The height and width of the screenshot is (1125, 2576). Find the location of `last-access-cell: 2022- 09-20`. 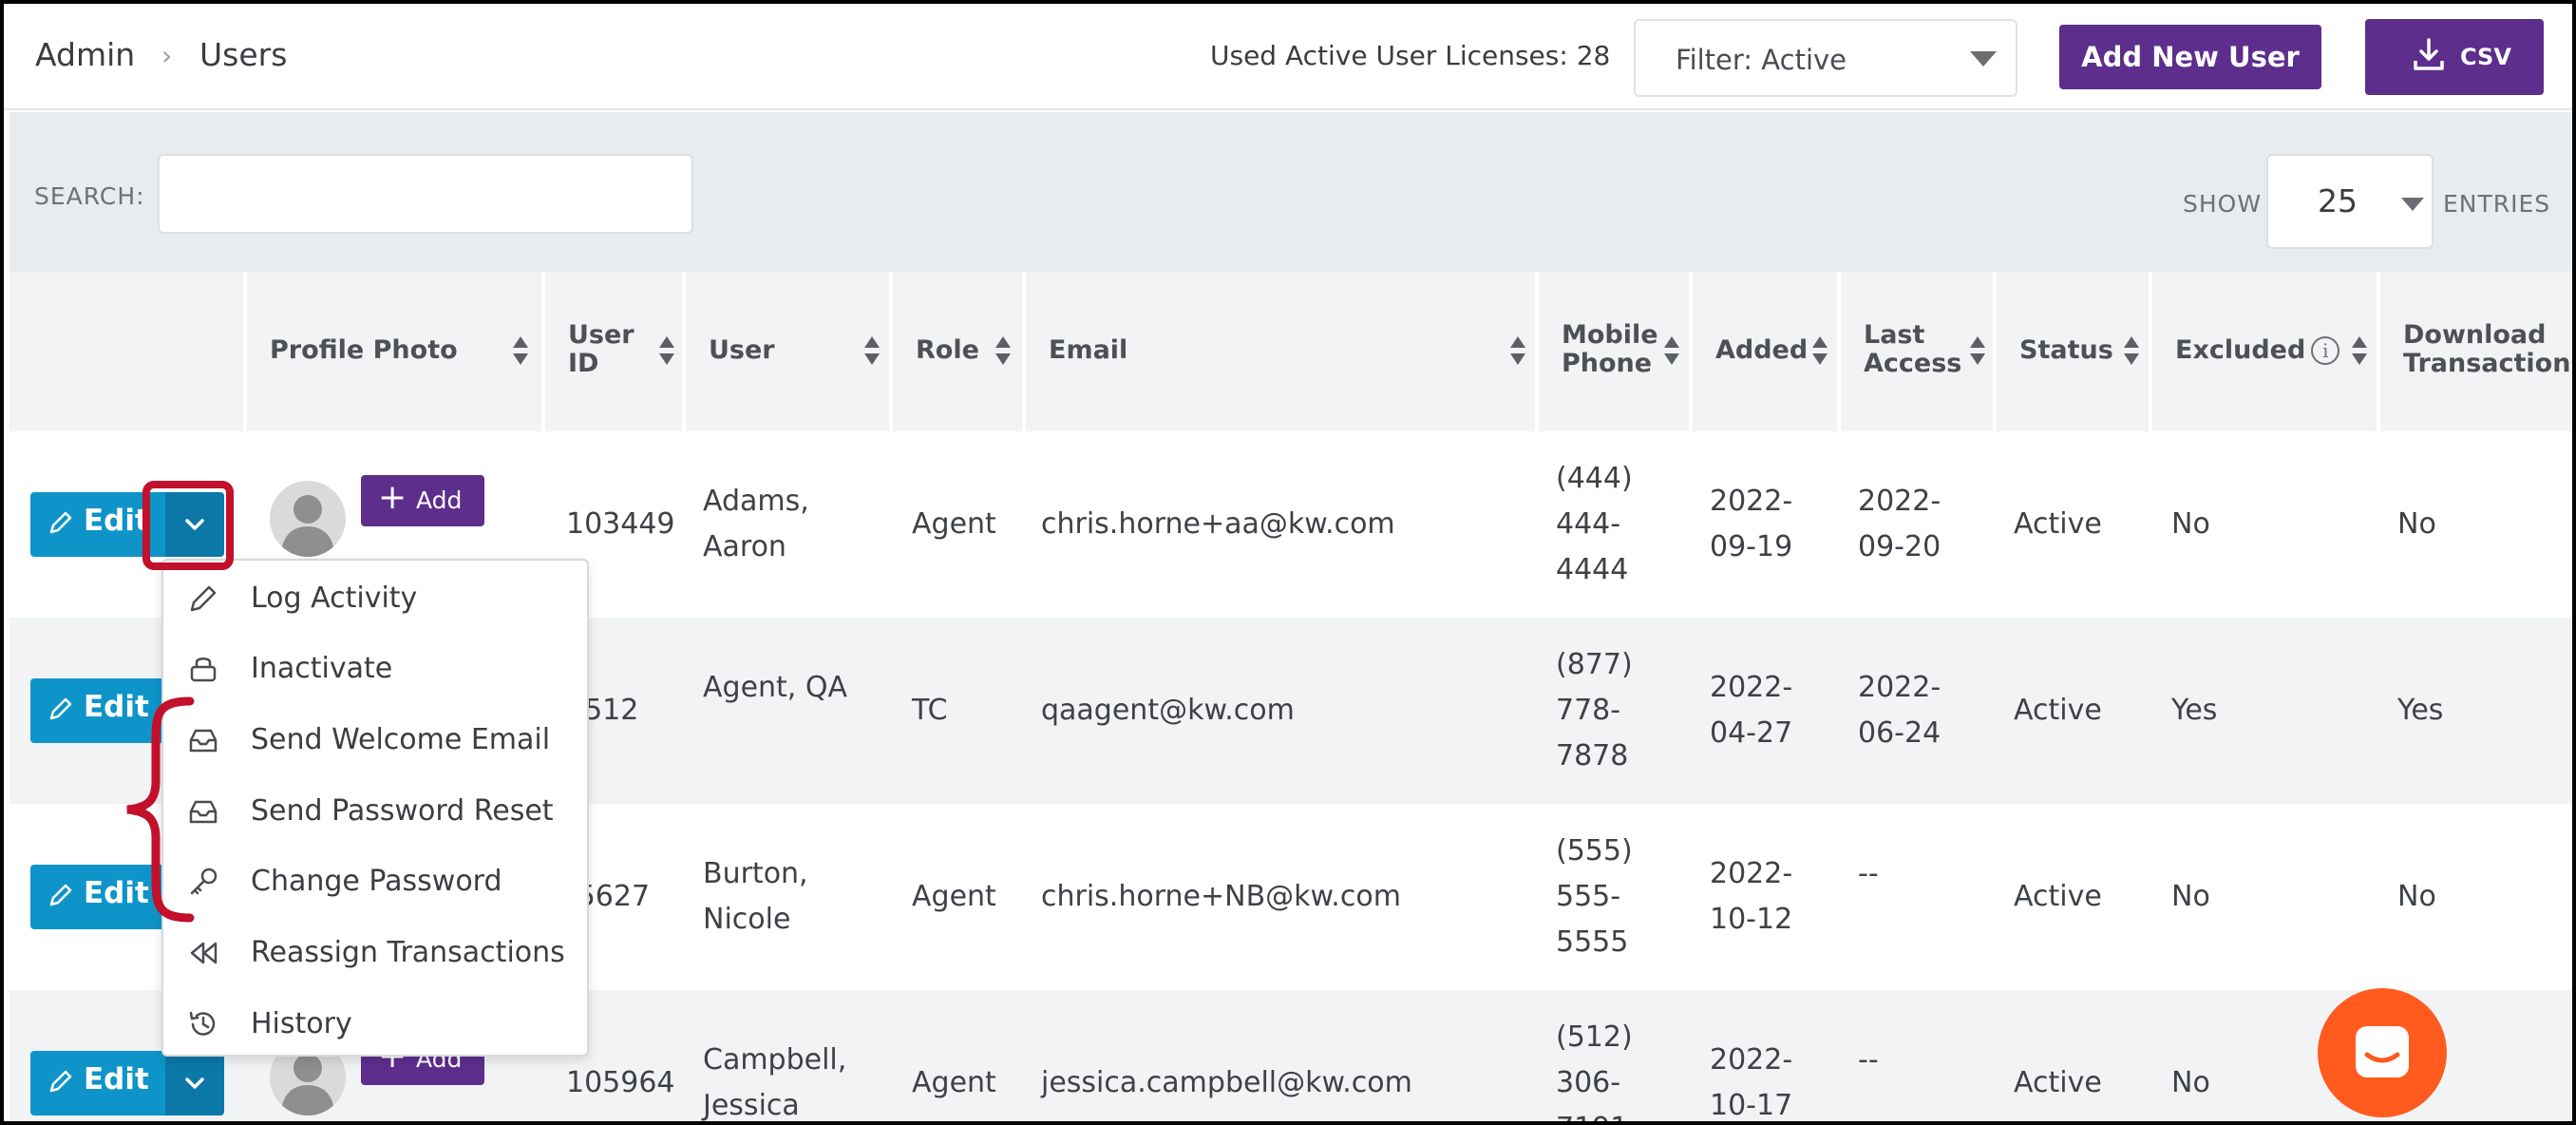

last-access-cell: 2022- 09-20 is located at coordinates (1899, 524).